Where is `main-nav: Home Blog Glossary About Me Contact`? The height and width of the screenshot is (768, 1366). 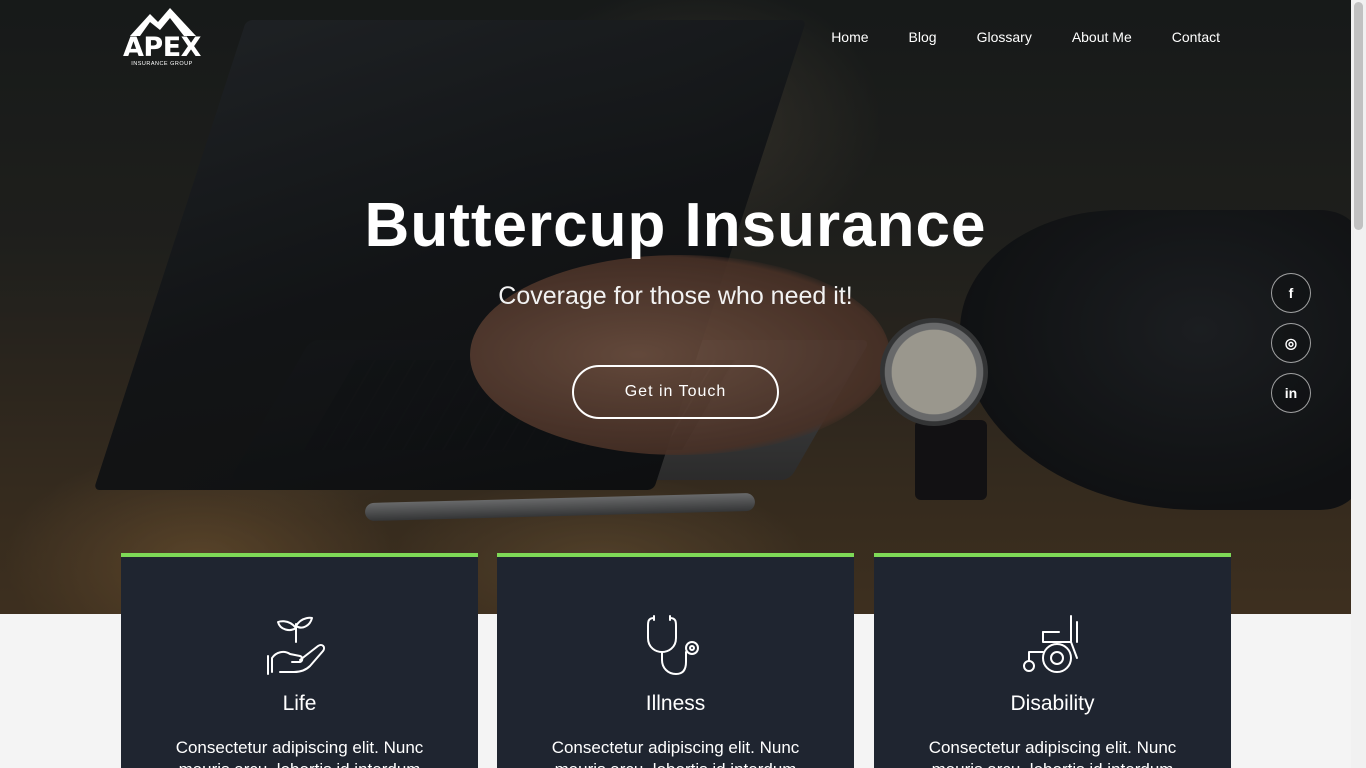
main-nav: Home Blog Glossary About Me Contact is located at coordinates (1005, 37).